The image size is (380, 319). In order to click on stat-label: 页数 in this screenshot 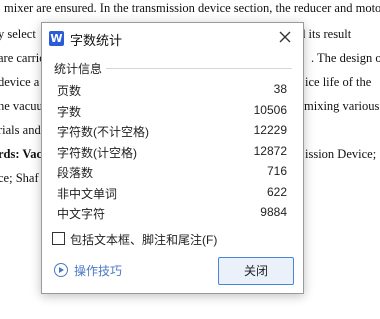, I will do `click(69, 91)`.